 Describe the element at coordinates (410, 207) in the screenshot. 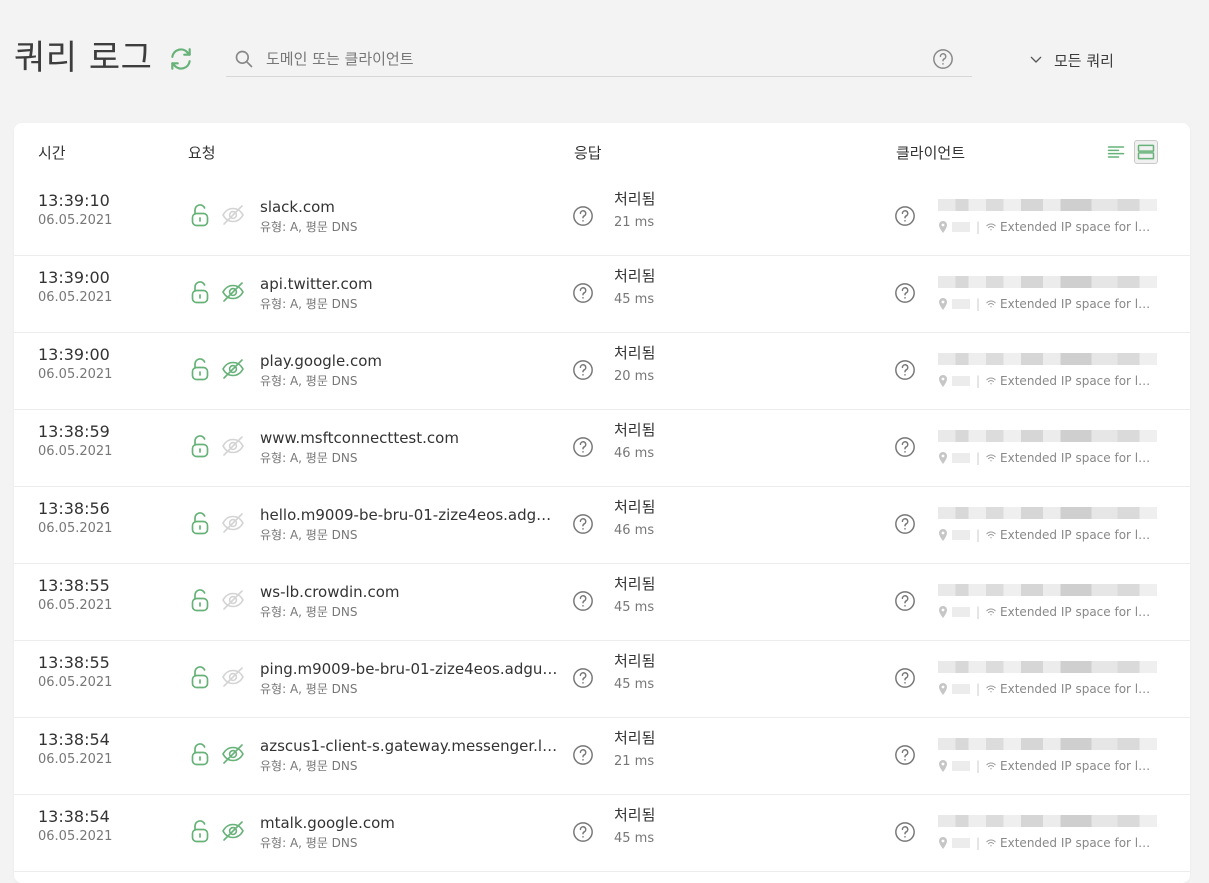

I see `request-domain: slack.com` at that location.